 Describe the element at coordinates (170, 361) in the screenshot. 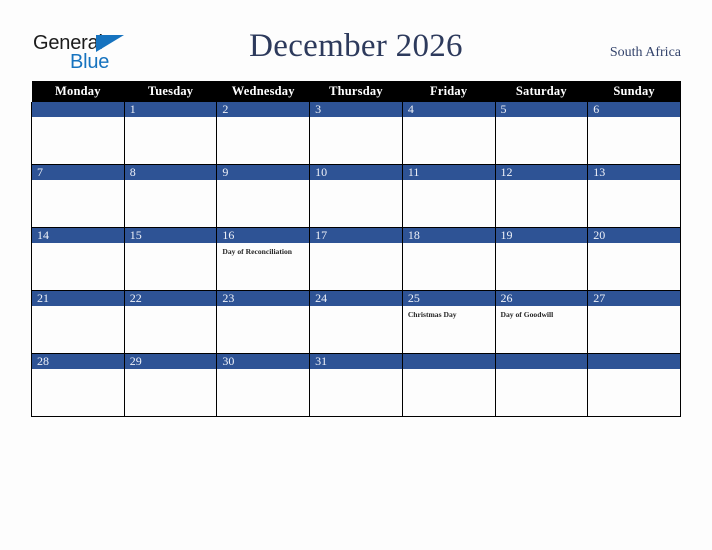

I see `day-number: 29` at that location.